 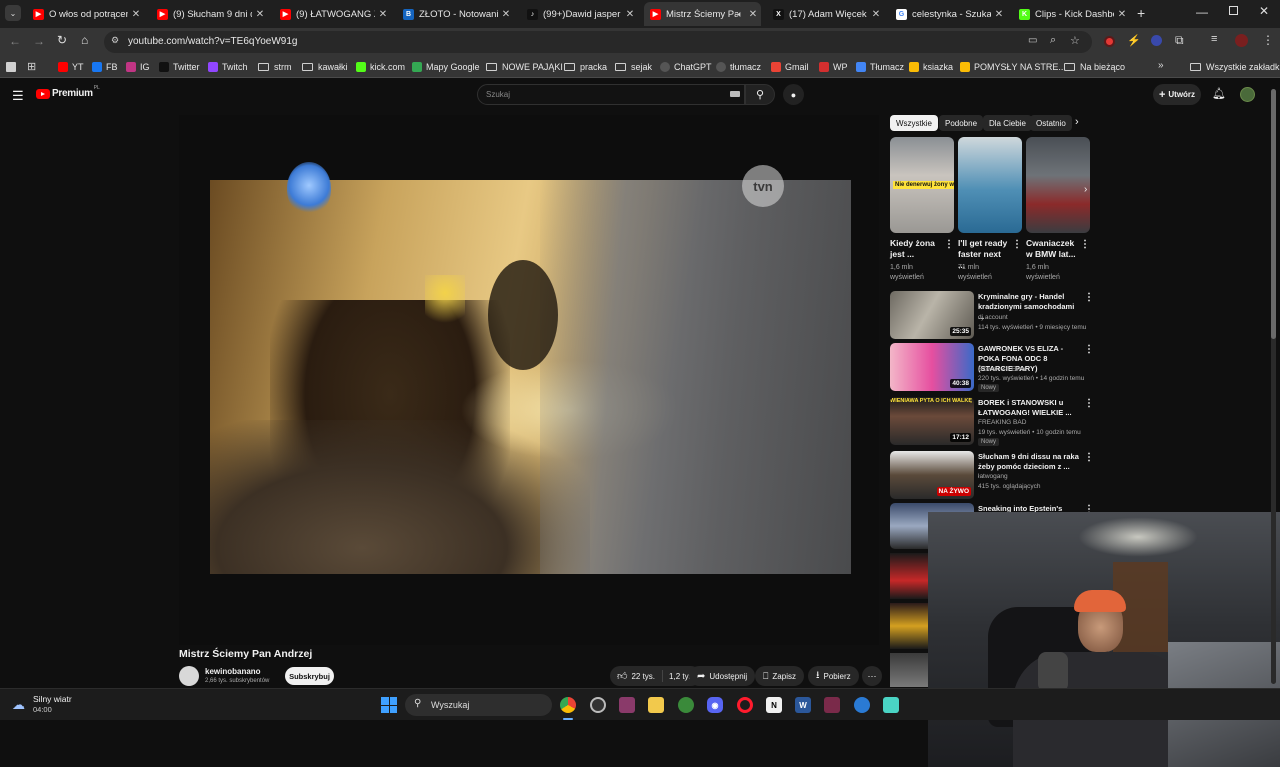 I want to click on bookmark-item: pracka, so click(x=585, y=67).